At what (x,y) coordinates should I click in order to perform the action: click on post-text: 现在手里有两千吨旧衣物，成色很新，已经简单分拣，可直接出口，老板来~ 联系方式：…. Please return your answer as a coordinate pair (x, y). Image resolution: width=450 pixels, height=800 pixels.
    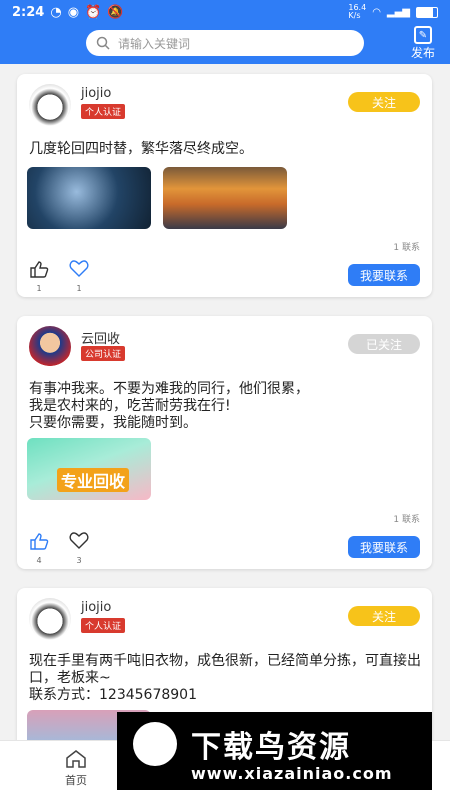
    Looking at the image, I should click on (225, 678).